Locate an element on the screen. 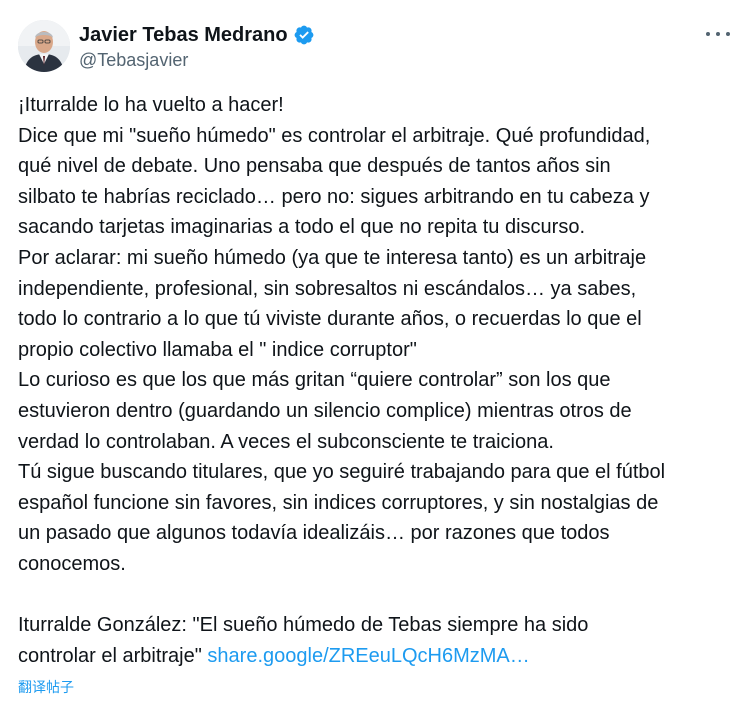  more-options-icon is located at coordinates (718, 34).